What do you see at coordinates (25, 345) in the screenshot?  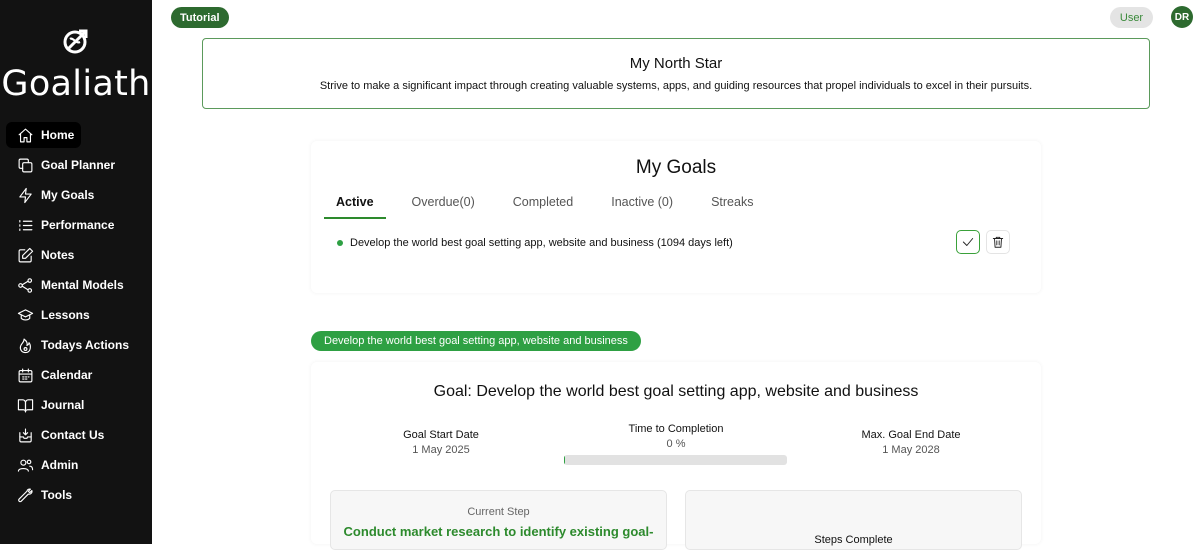 I see `fire-icon` at bounding box center [25, 345].